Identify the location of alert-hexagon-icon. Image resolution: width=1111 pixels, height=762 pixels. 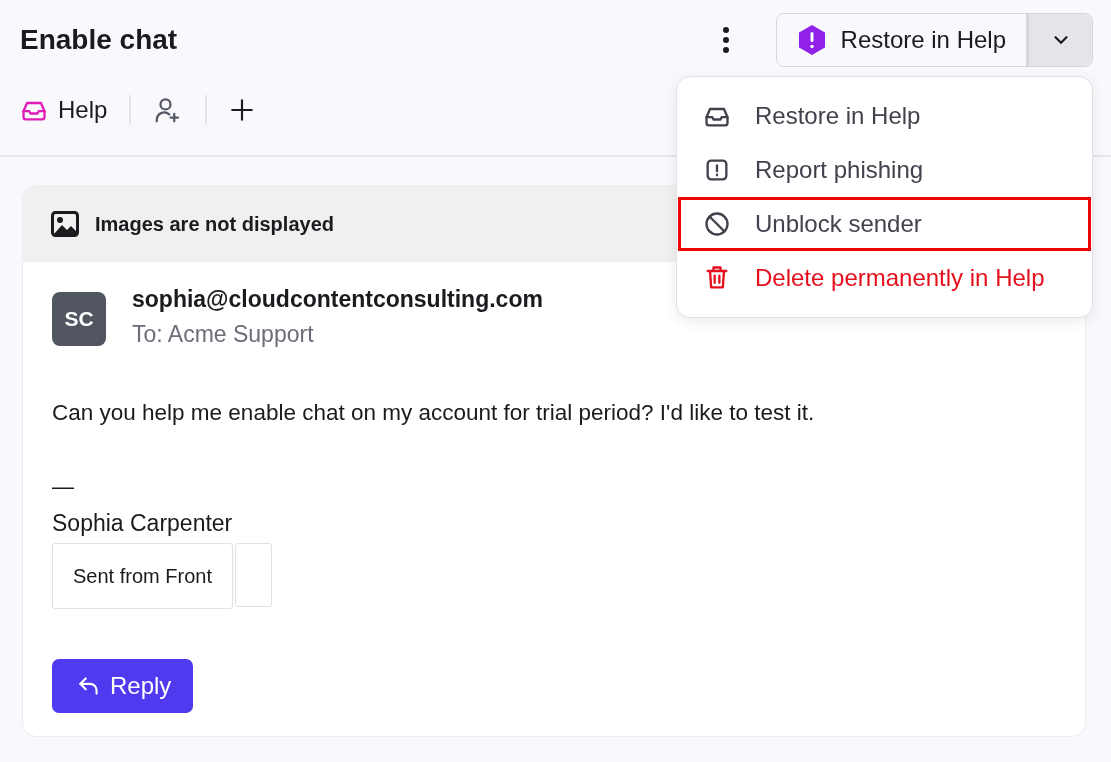
(811, 40).